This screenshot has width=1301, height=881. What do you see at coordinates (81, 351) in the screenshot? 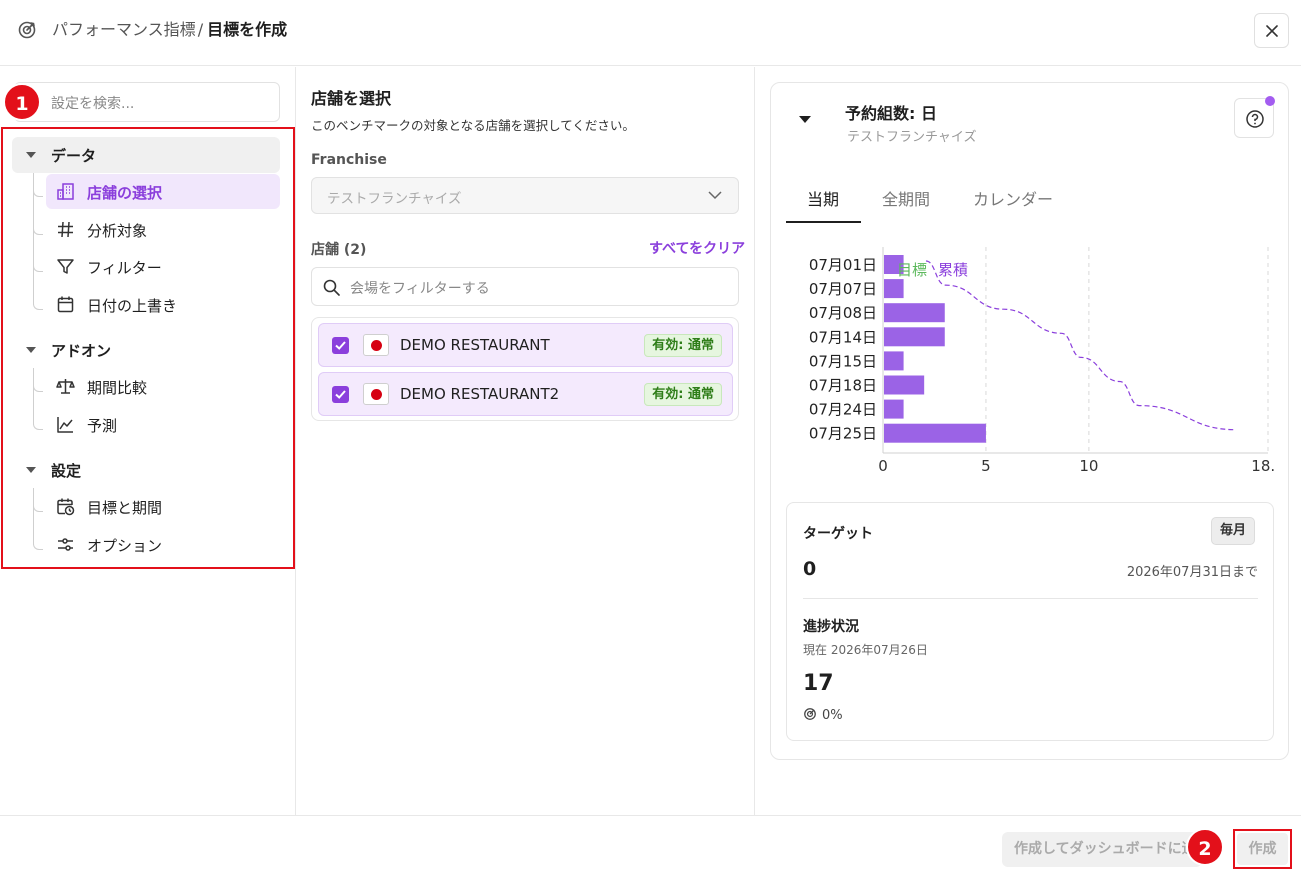
I see `group-label: アドオン` at bounding box center [81, 351].